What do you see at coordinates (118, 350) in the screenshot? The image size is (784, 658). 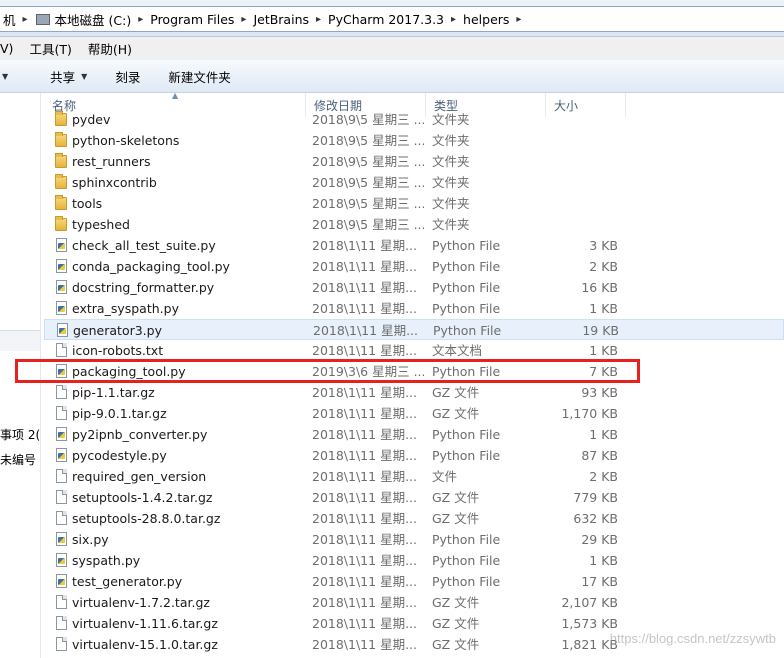 I see `file-name: icon-robots.txt` at bounding box center [118, 350].